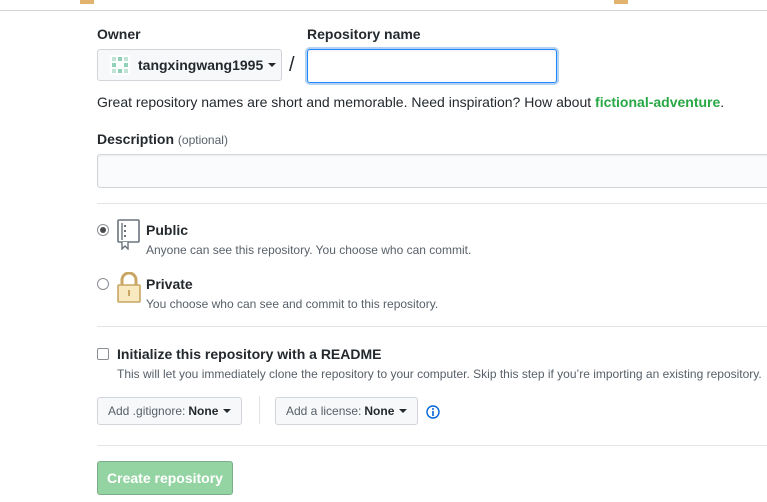 The height and width of the screenshot is (502, 767). What do you see at coordinates (136, 139) in the screenshot?
I see `description-label-text: Description` at bounding box center [136, 139].